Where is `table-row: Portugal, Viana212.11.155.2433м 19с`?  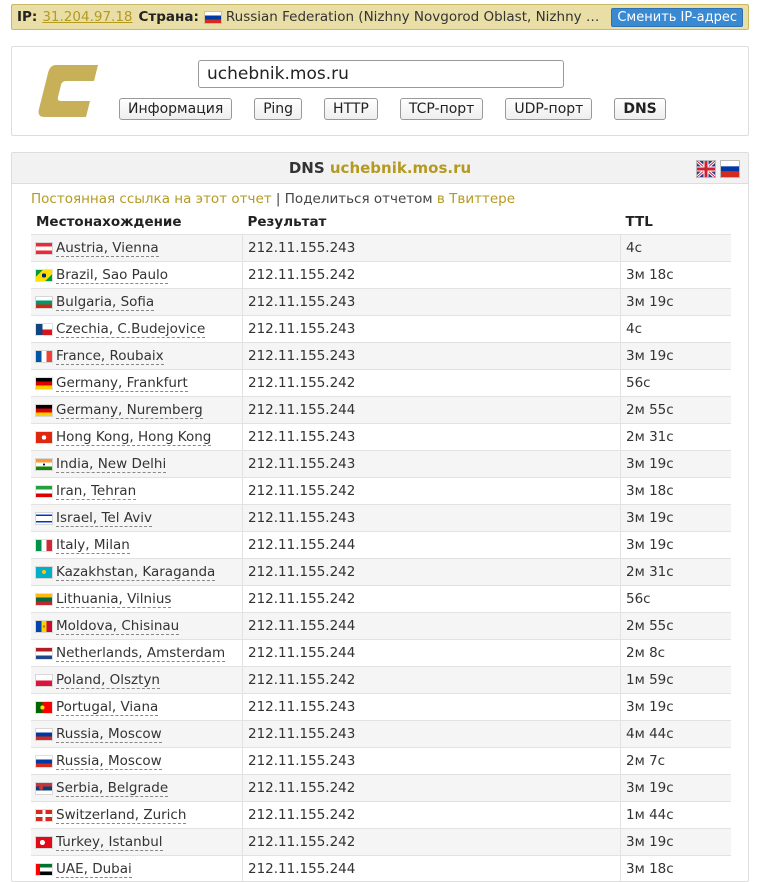 table-row: Portugal, Viana212.11.155.2433м 19с is located at coordinates (381, 707).